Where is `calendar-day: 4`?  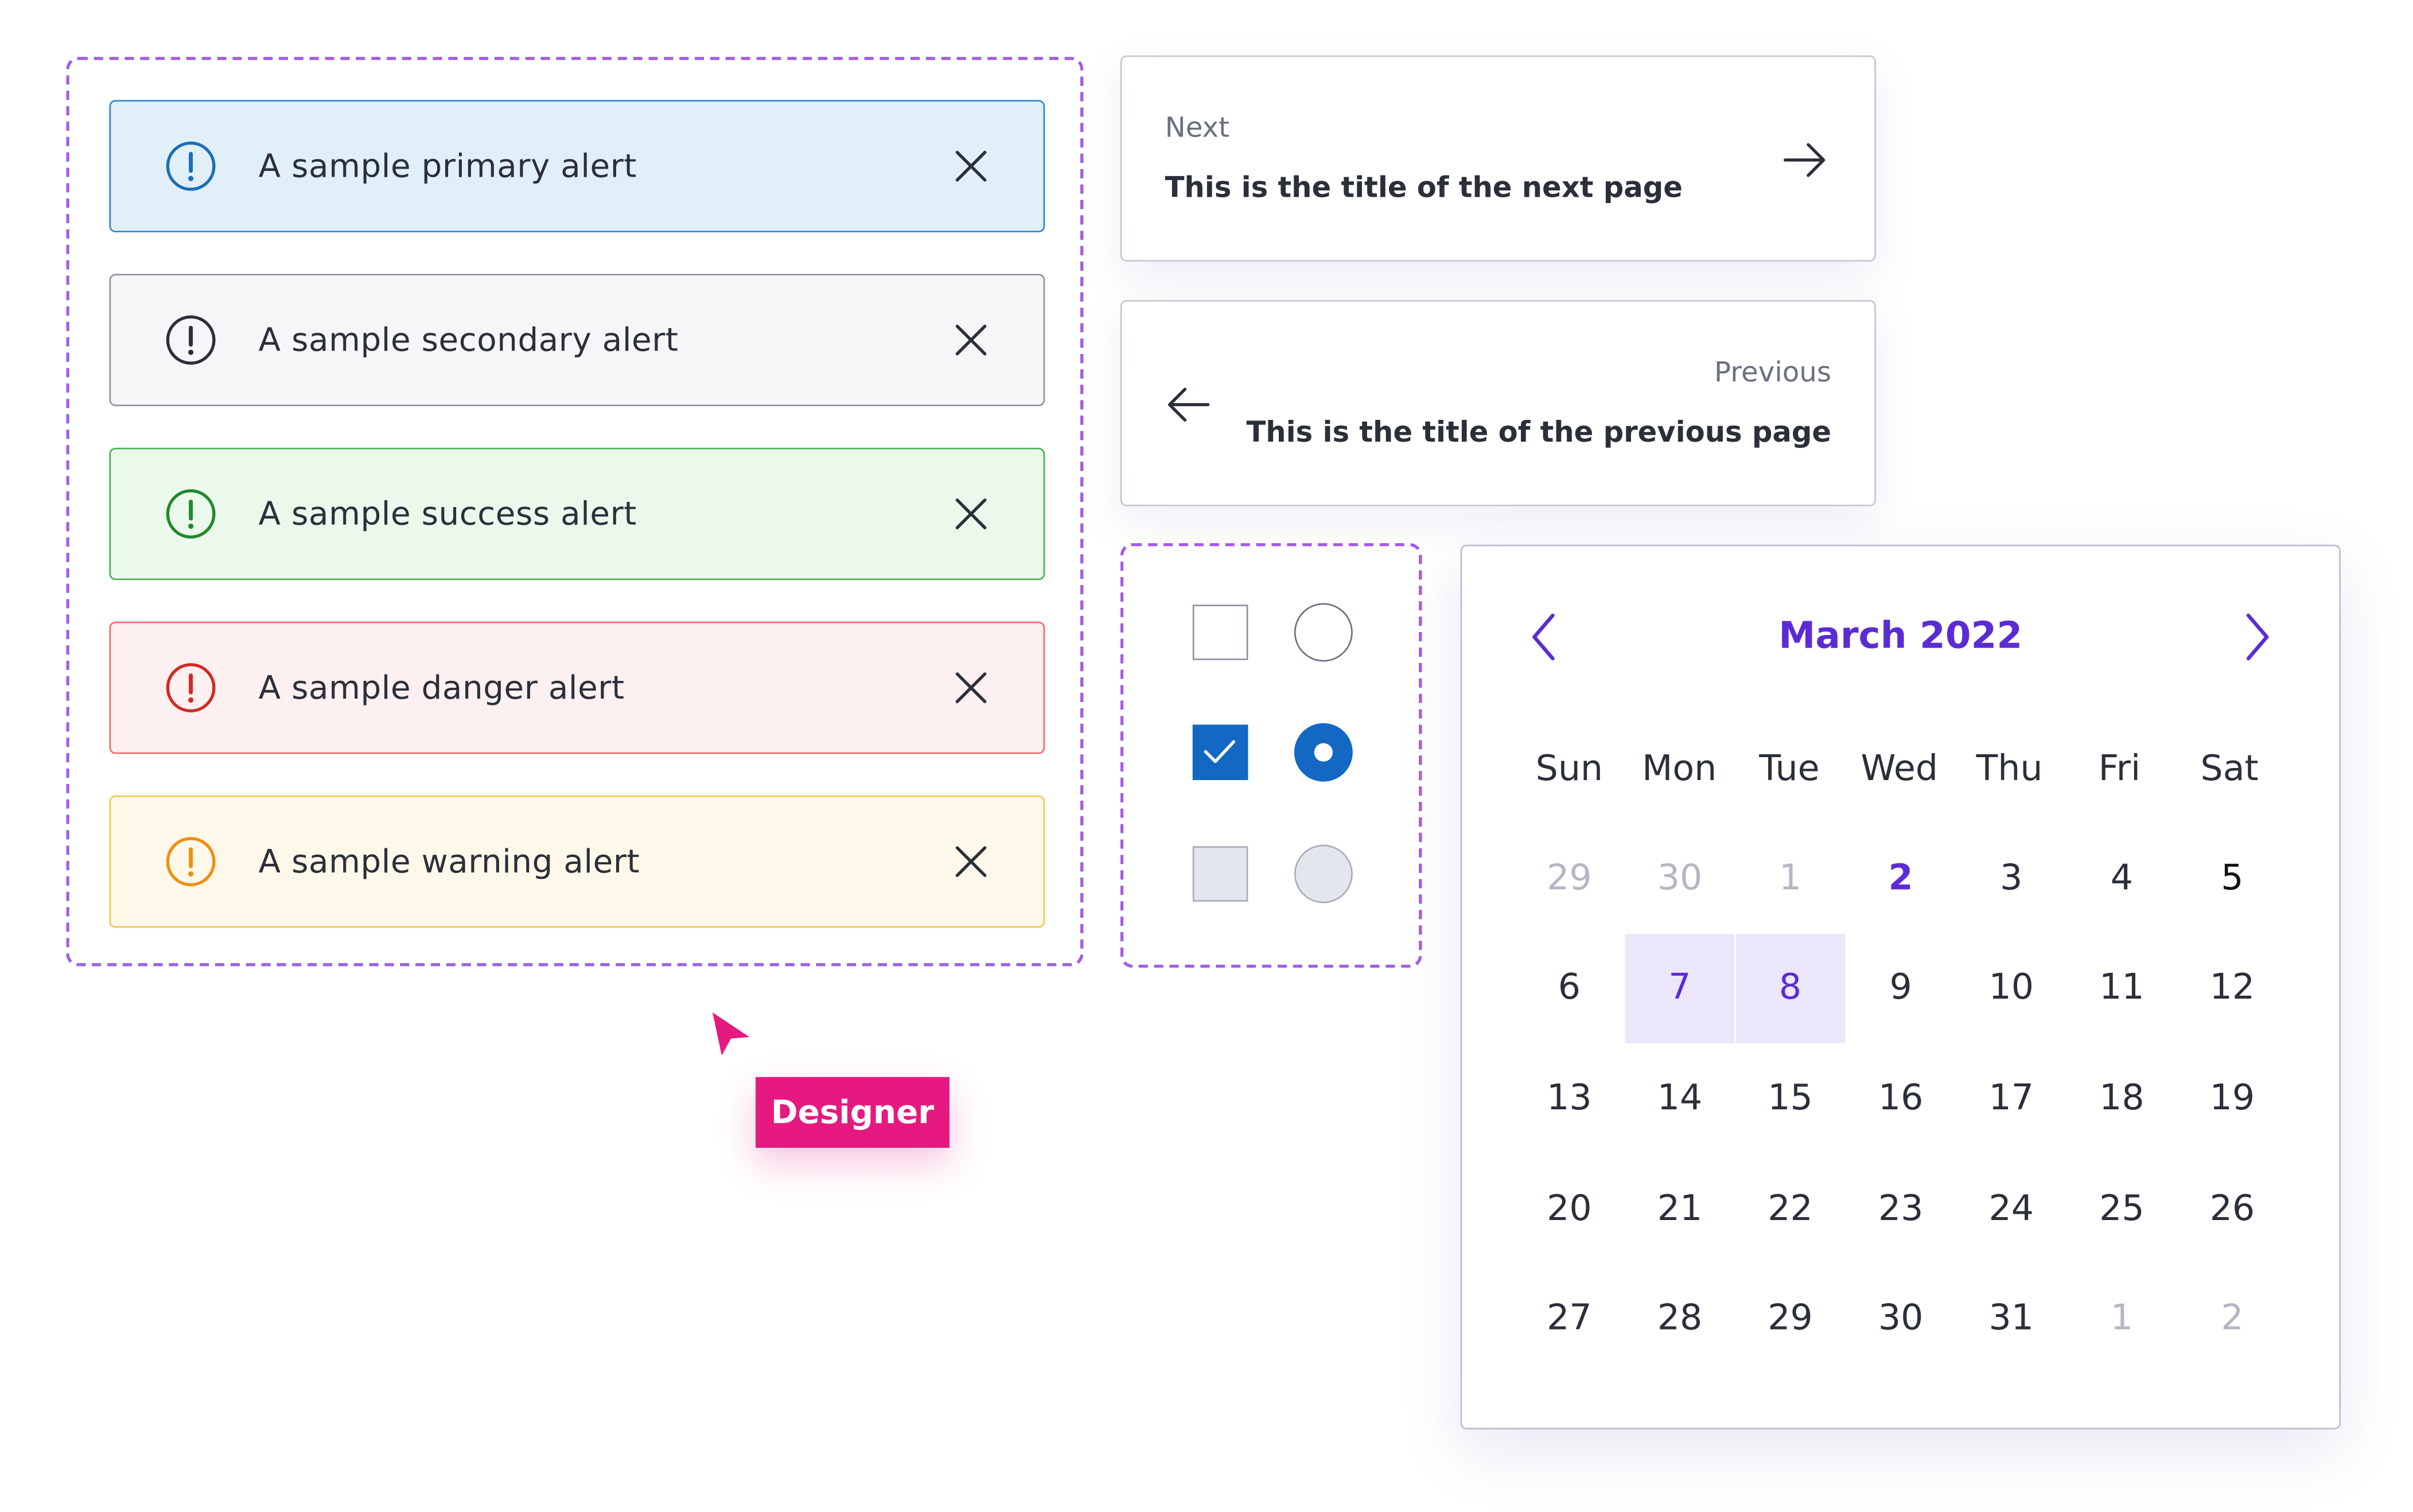 calendar-day: 4 is located at coordinates (2122, 878).